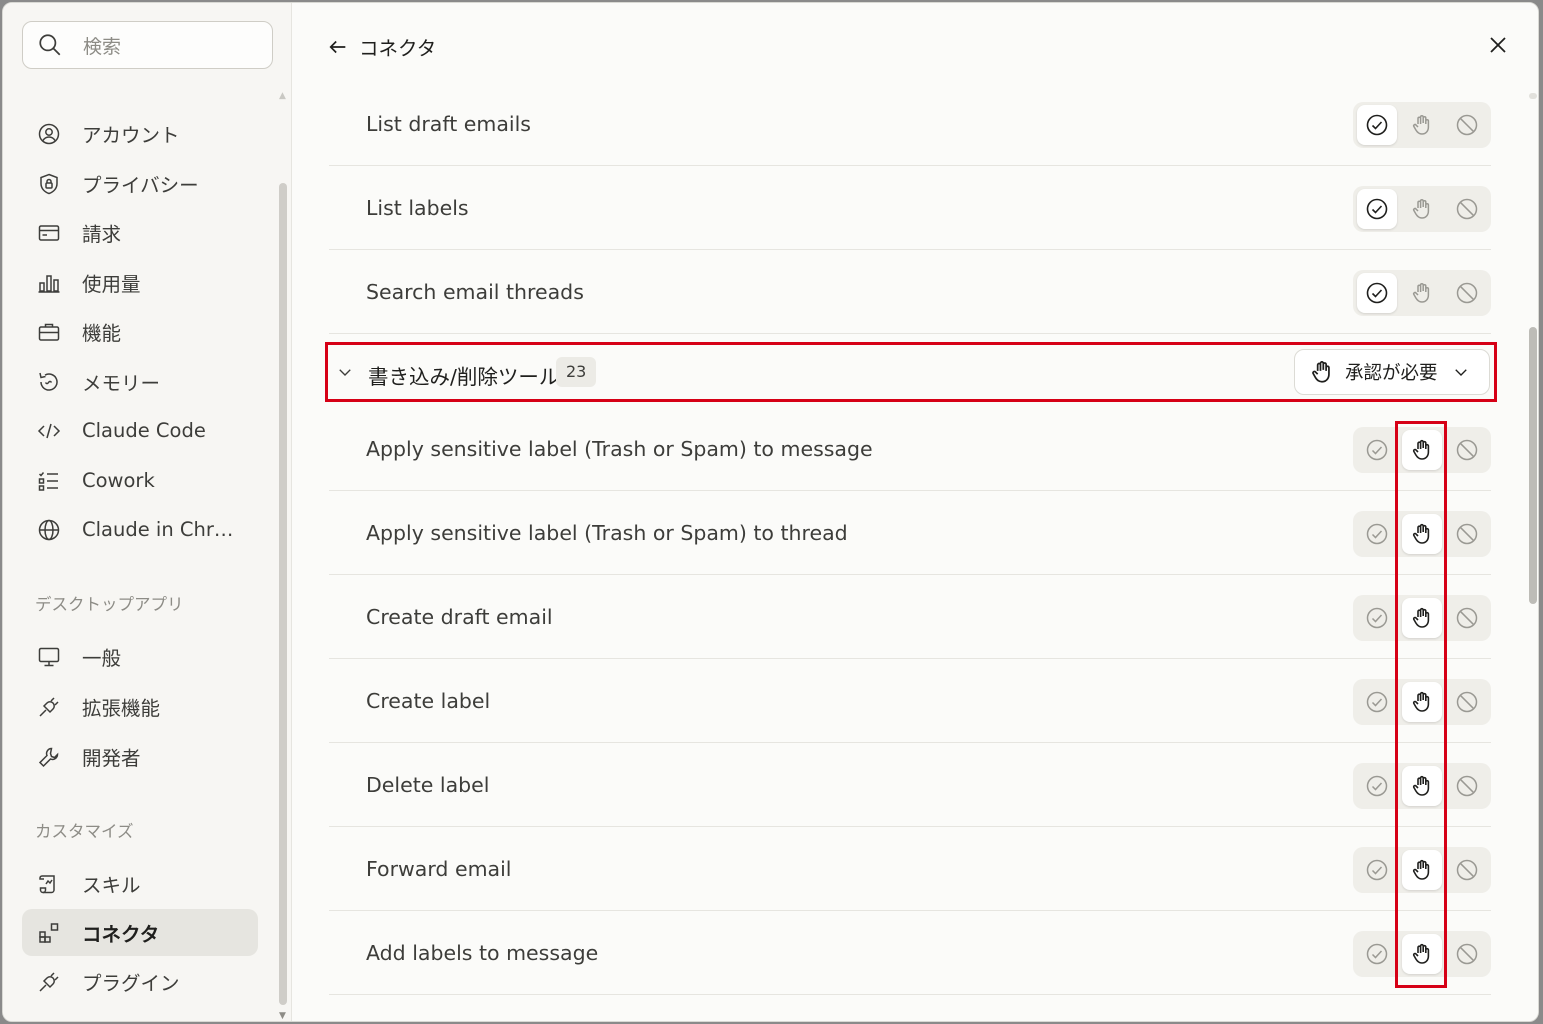 The image size is (1543, 1024). I want to click on bar-chart-icon, so click(49, 283).